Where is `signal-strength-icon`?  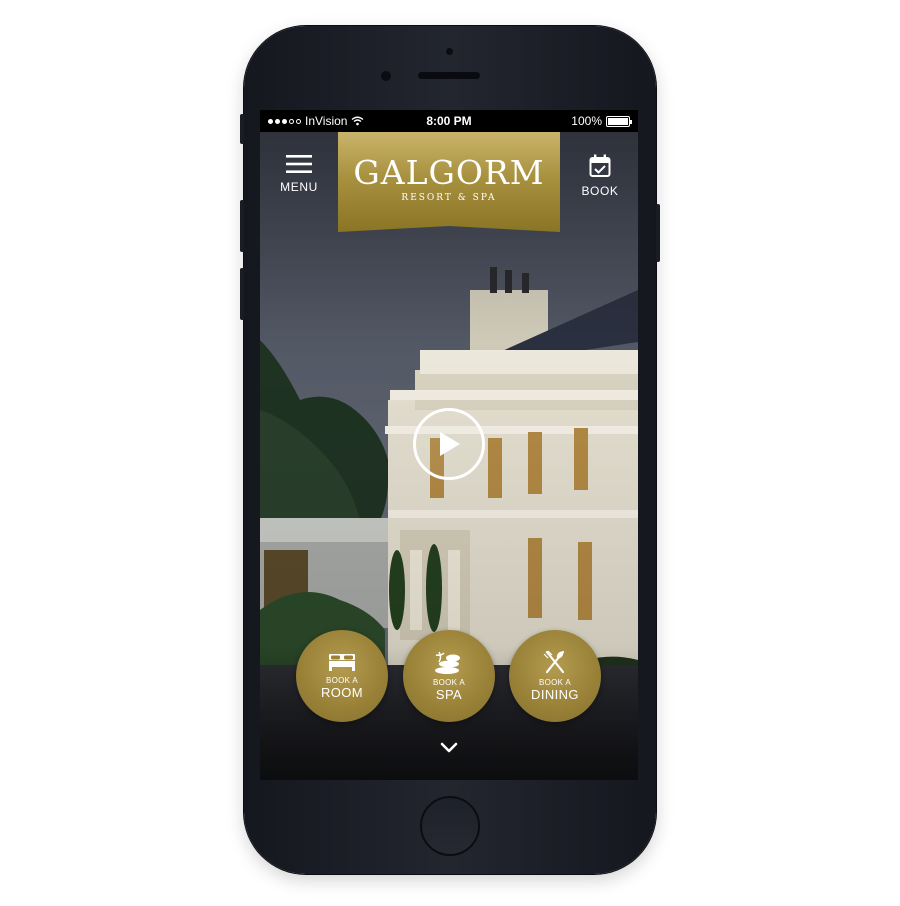
signal-strength-icon is located at coordinates (284, 121).